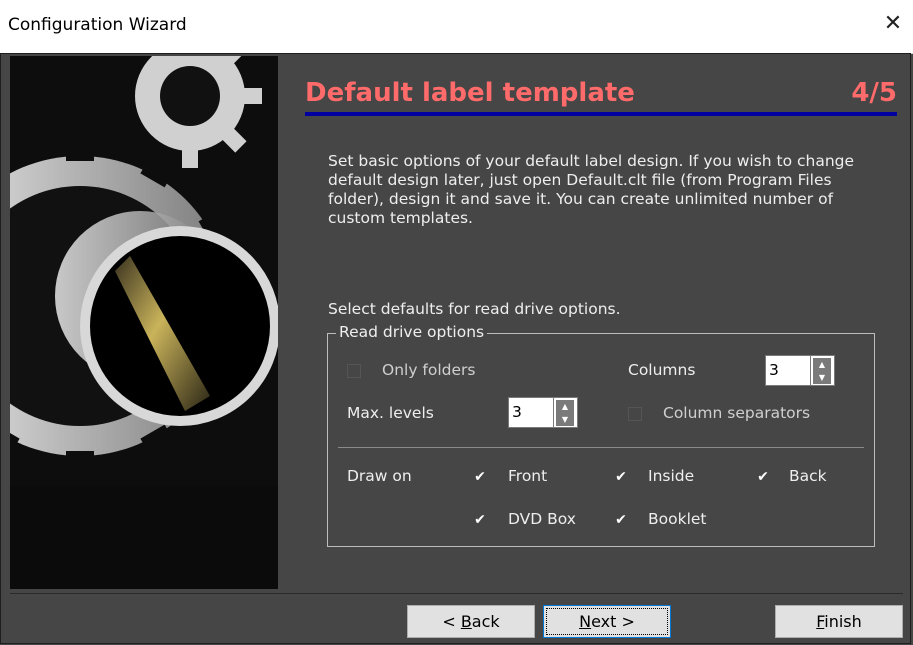 The width and height of the screenshot is (913, 645). What do you see at coordinates (354, 371) in the screenshot?
I see `only-folders-checkbox` at bounding box center [354, 371].